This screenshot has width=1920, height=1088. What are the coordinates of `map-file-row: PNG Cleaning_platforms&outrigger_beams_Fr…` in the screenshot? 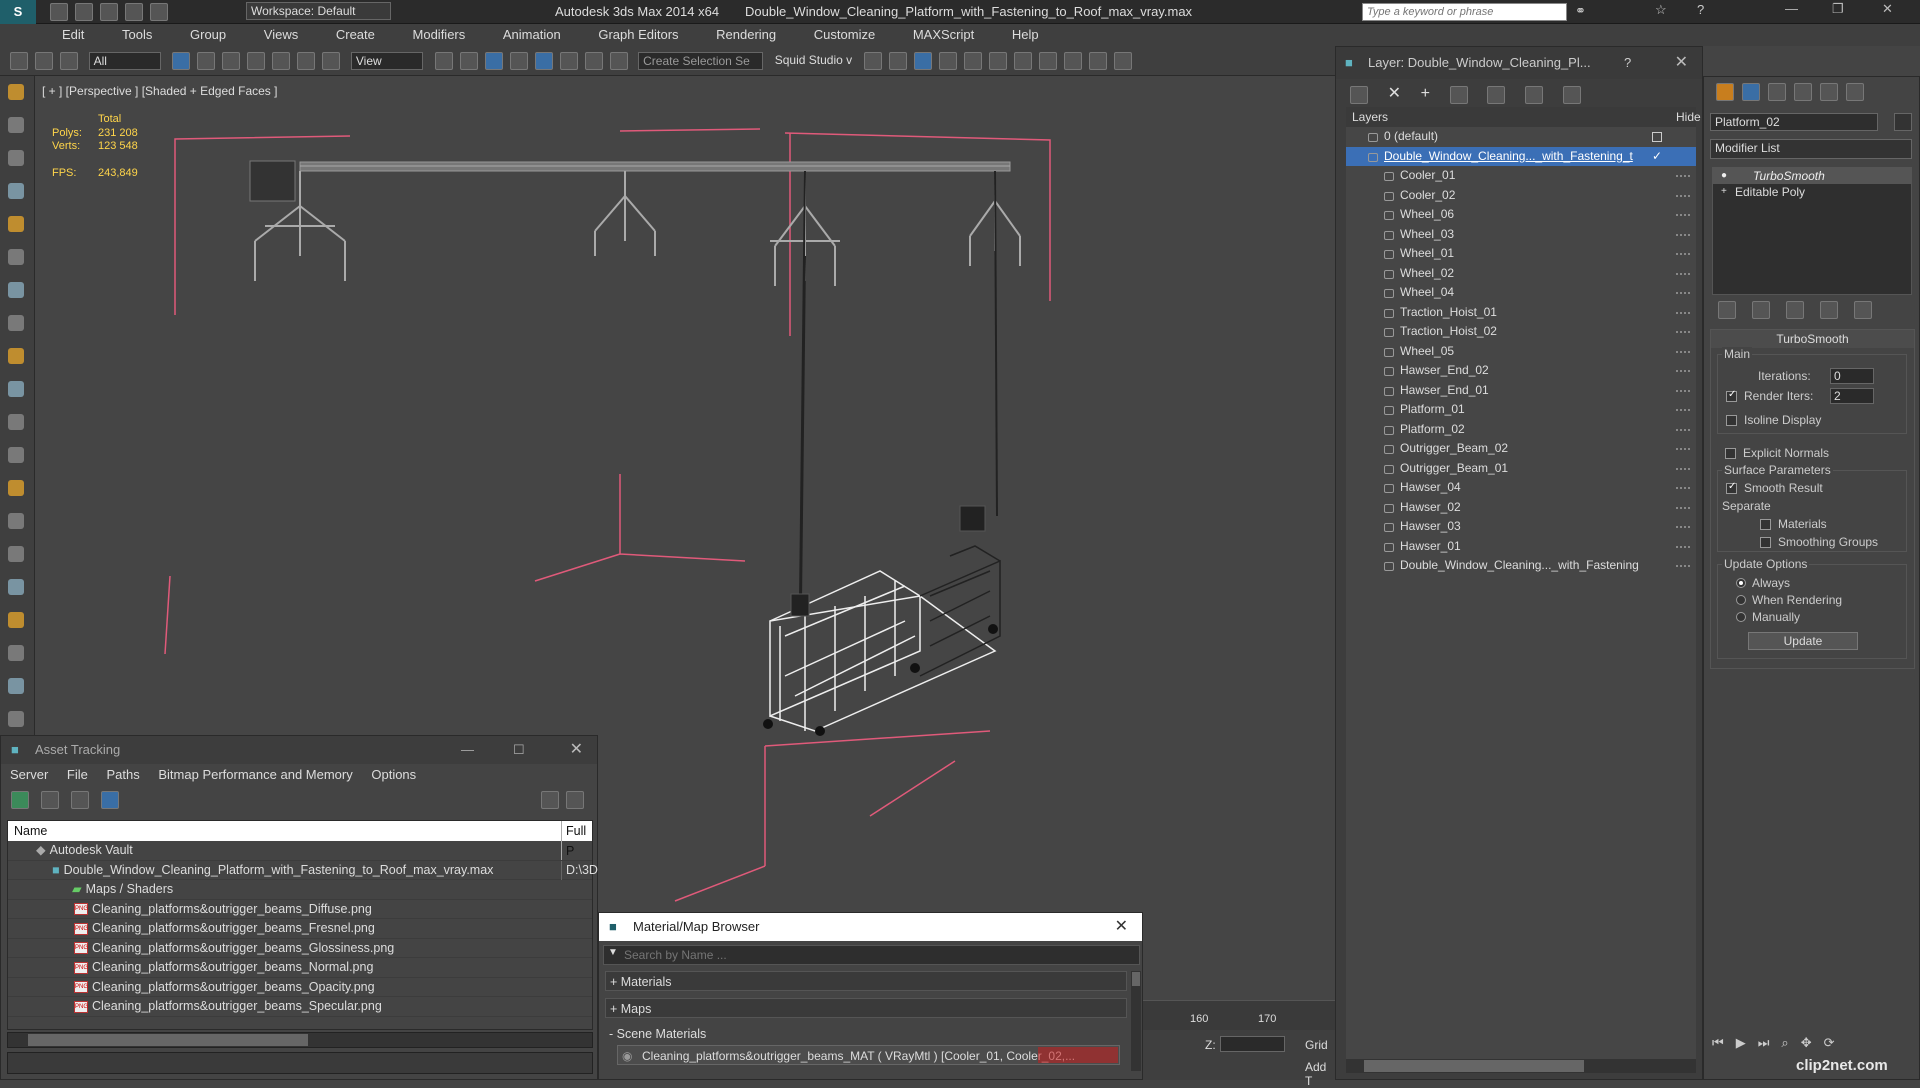 It's located at (300, 929).